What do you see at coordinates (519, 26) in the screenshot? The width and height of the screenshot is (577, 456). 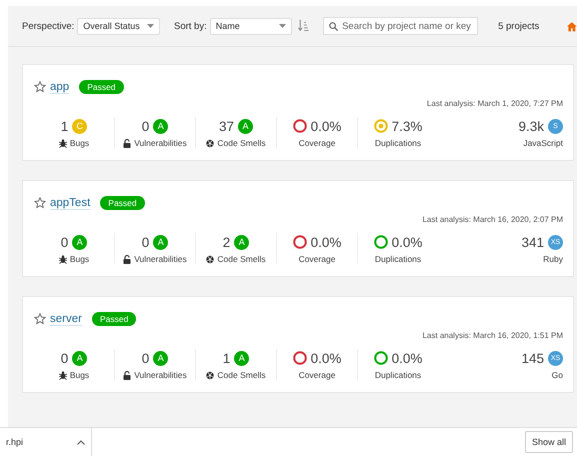 I see `project-count: 5 projects` at bounding box center [519, 26].